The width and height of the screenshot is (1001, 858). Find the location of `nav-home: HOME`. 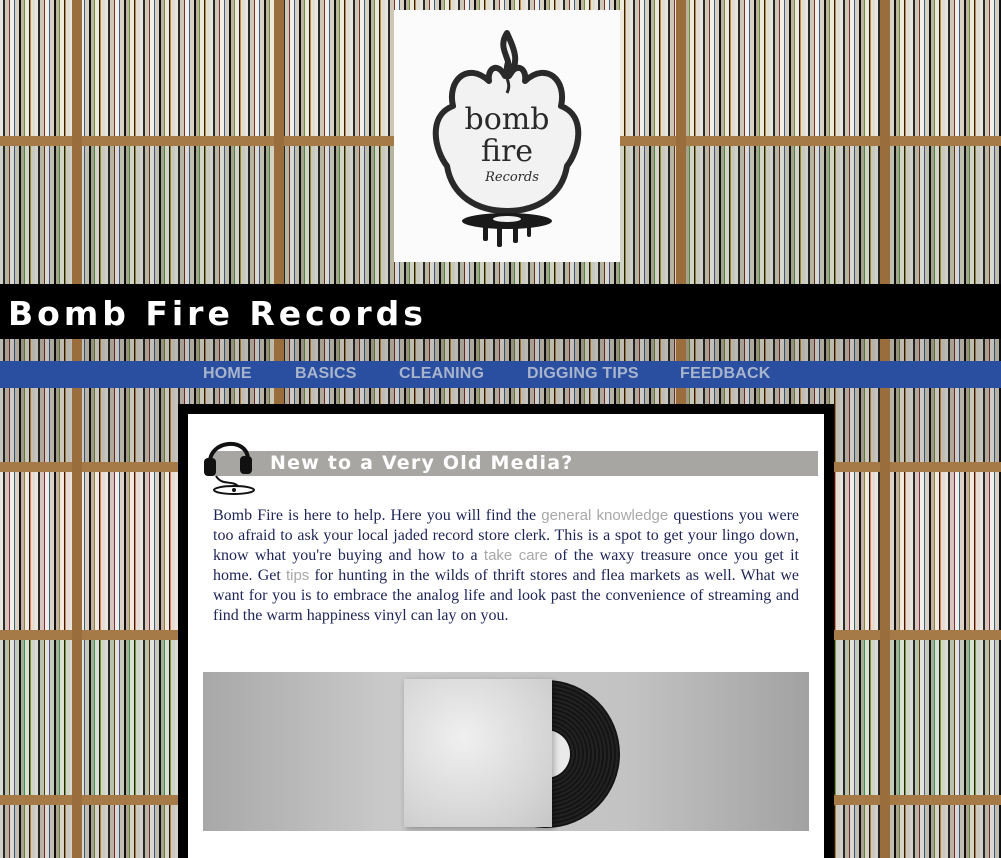

nav-home: HOME is located at coordinates (227, 374).